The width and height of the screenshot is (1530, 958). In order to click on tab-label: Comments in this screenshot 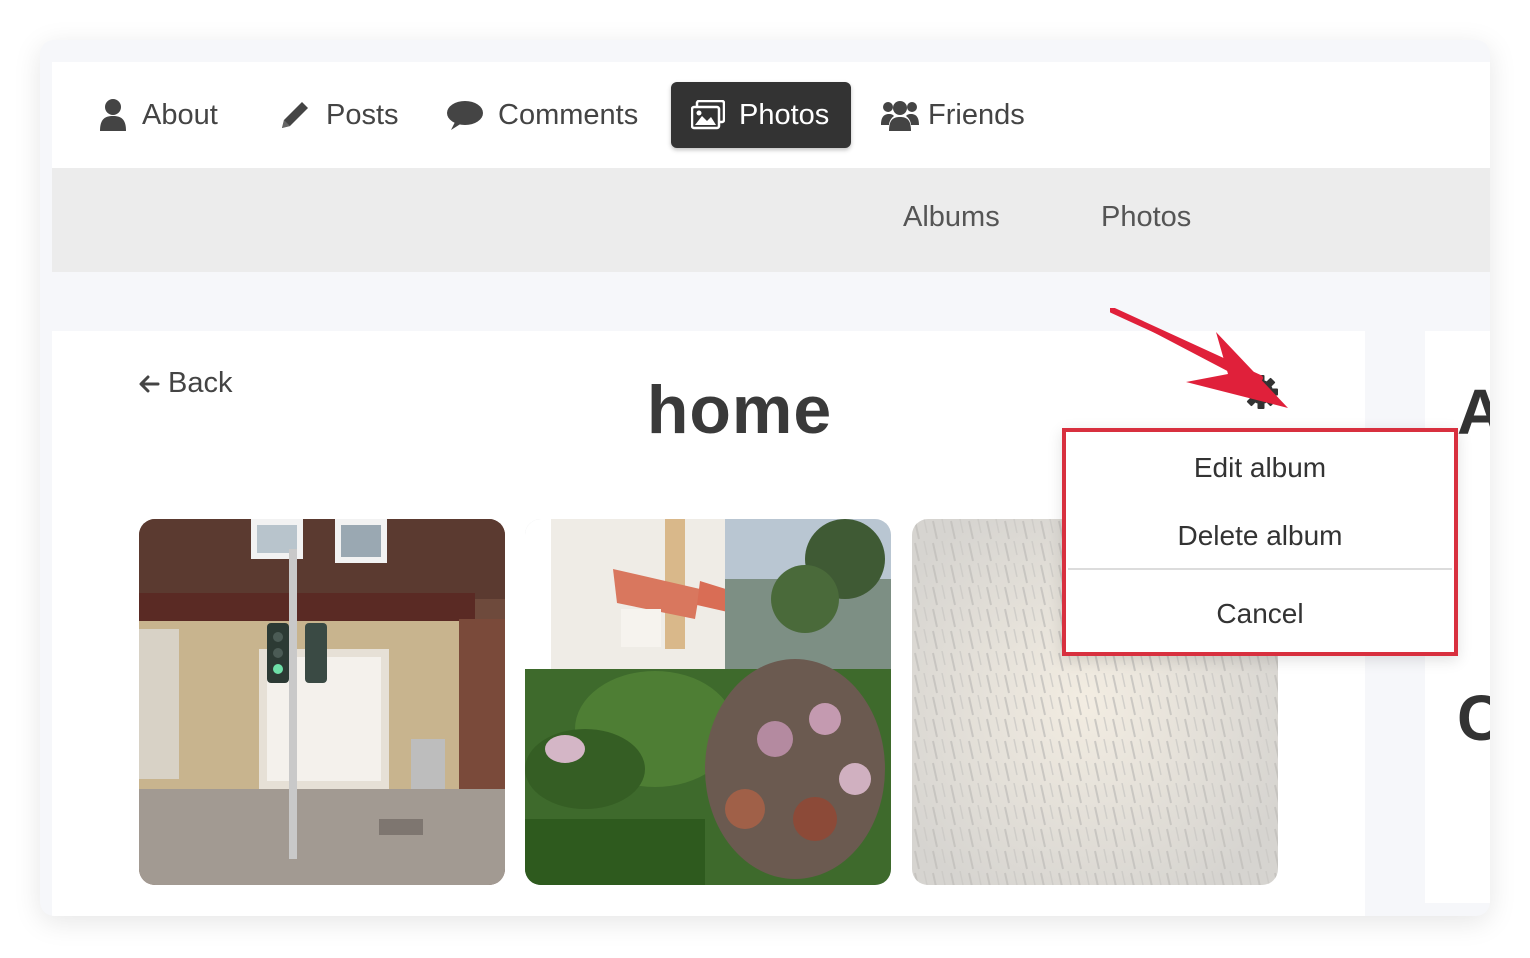, I will do `click(568, 114)`.